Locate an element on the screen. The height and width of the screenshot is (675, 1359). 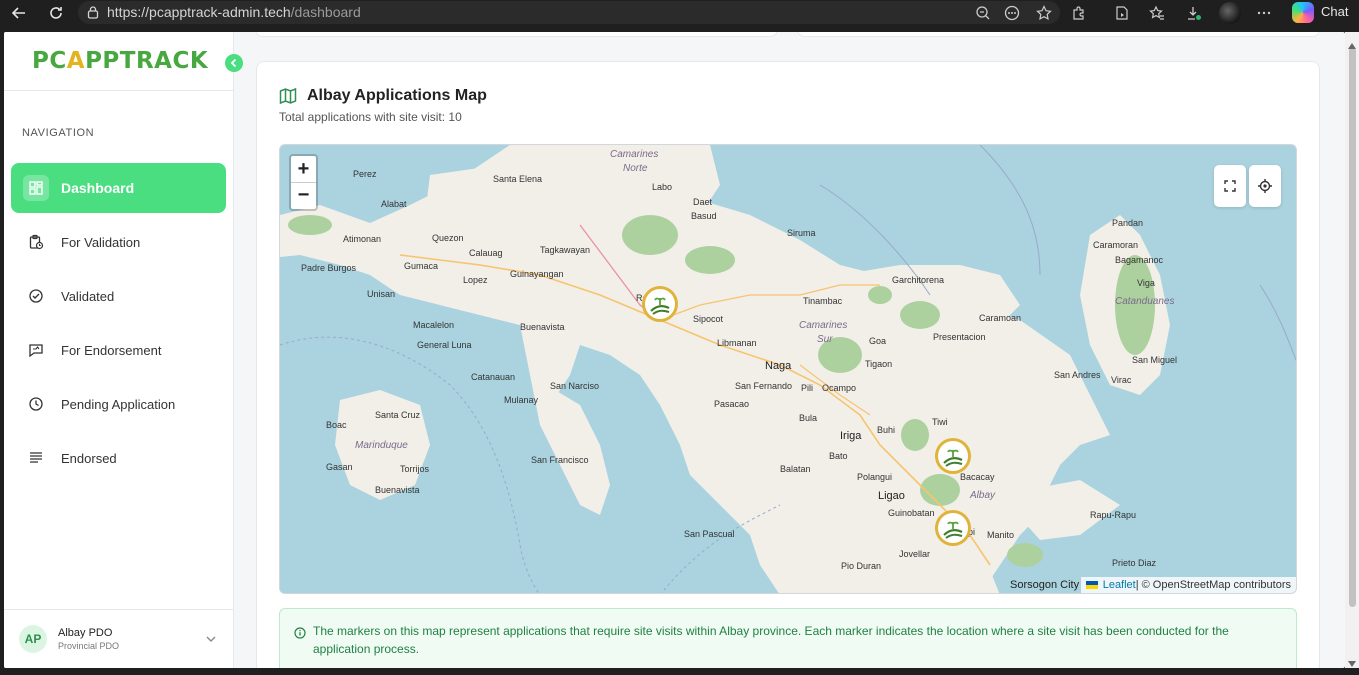
place-label: Bato is located at coordinates (838, 456).